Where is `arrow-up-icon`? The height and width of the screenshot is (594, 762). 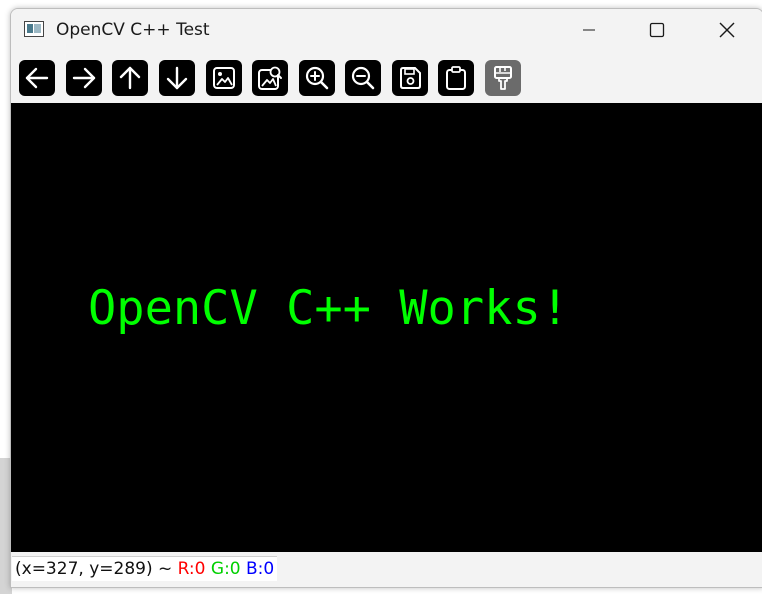 arrow-up-icon is located at coordinates (130, 78).